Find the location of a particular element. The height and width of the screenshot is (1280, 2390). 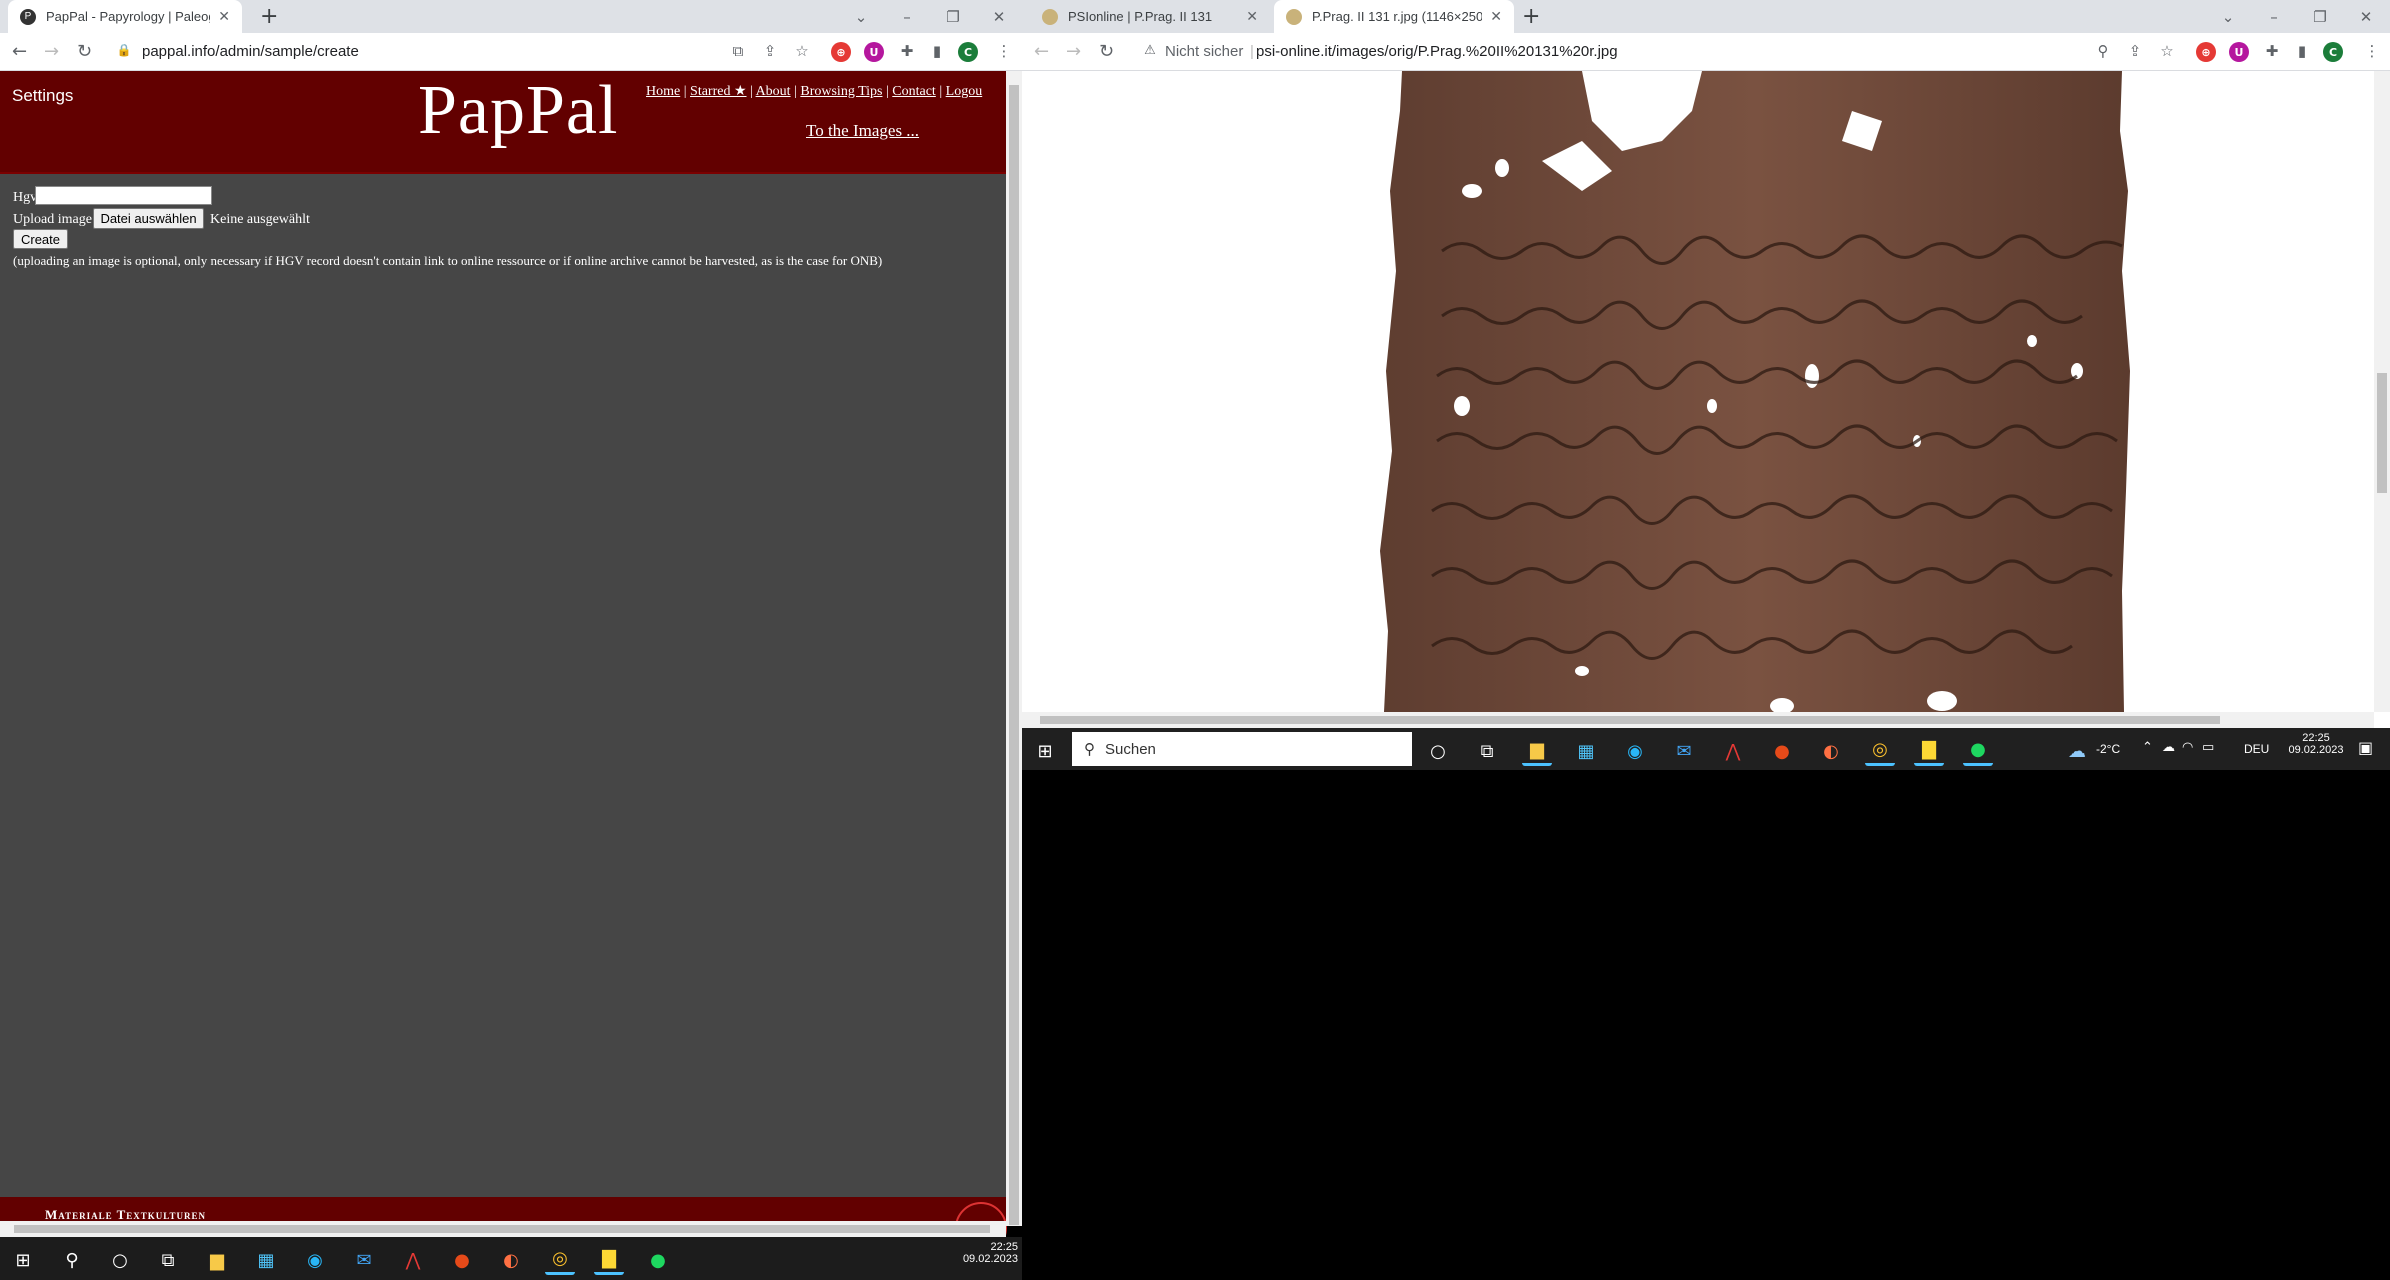

menu-about: About is located at coordinates (773, 91).